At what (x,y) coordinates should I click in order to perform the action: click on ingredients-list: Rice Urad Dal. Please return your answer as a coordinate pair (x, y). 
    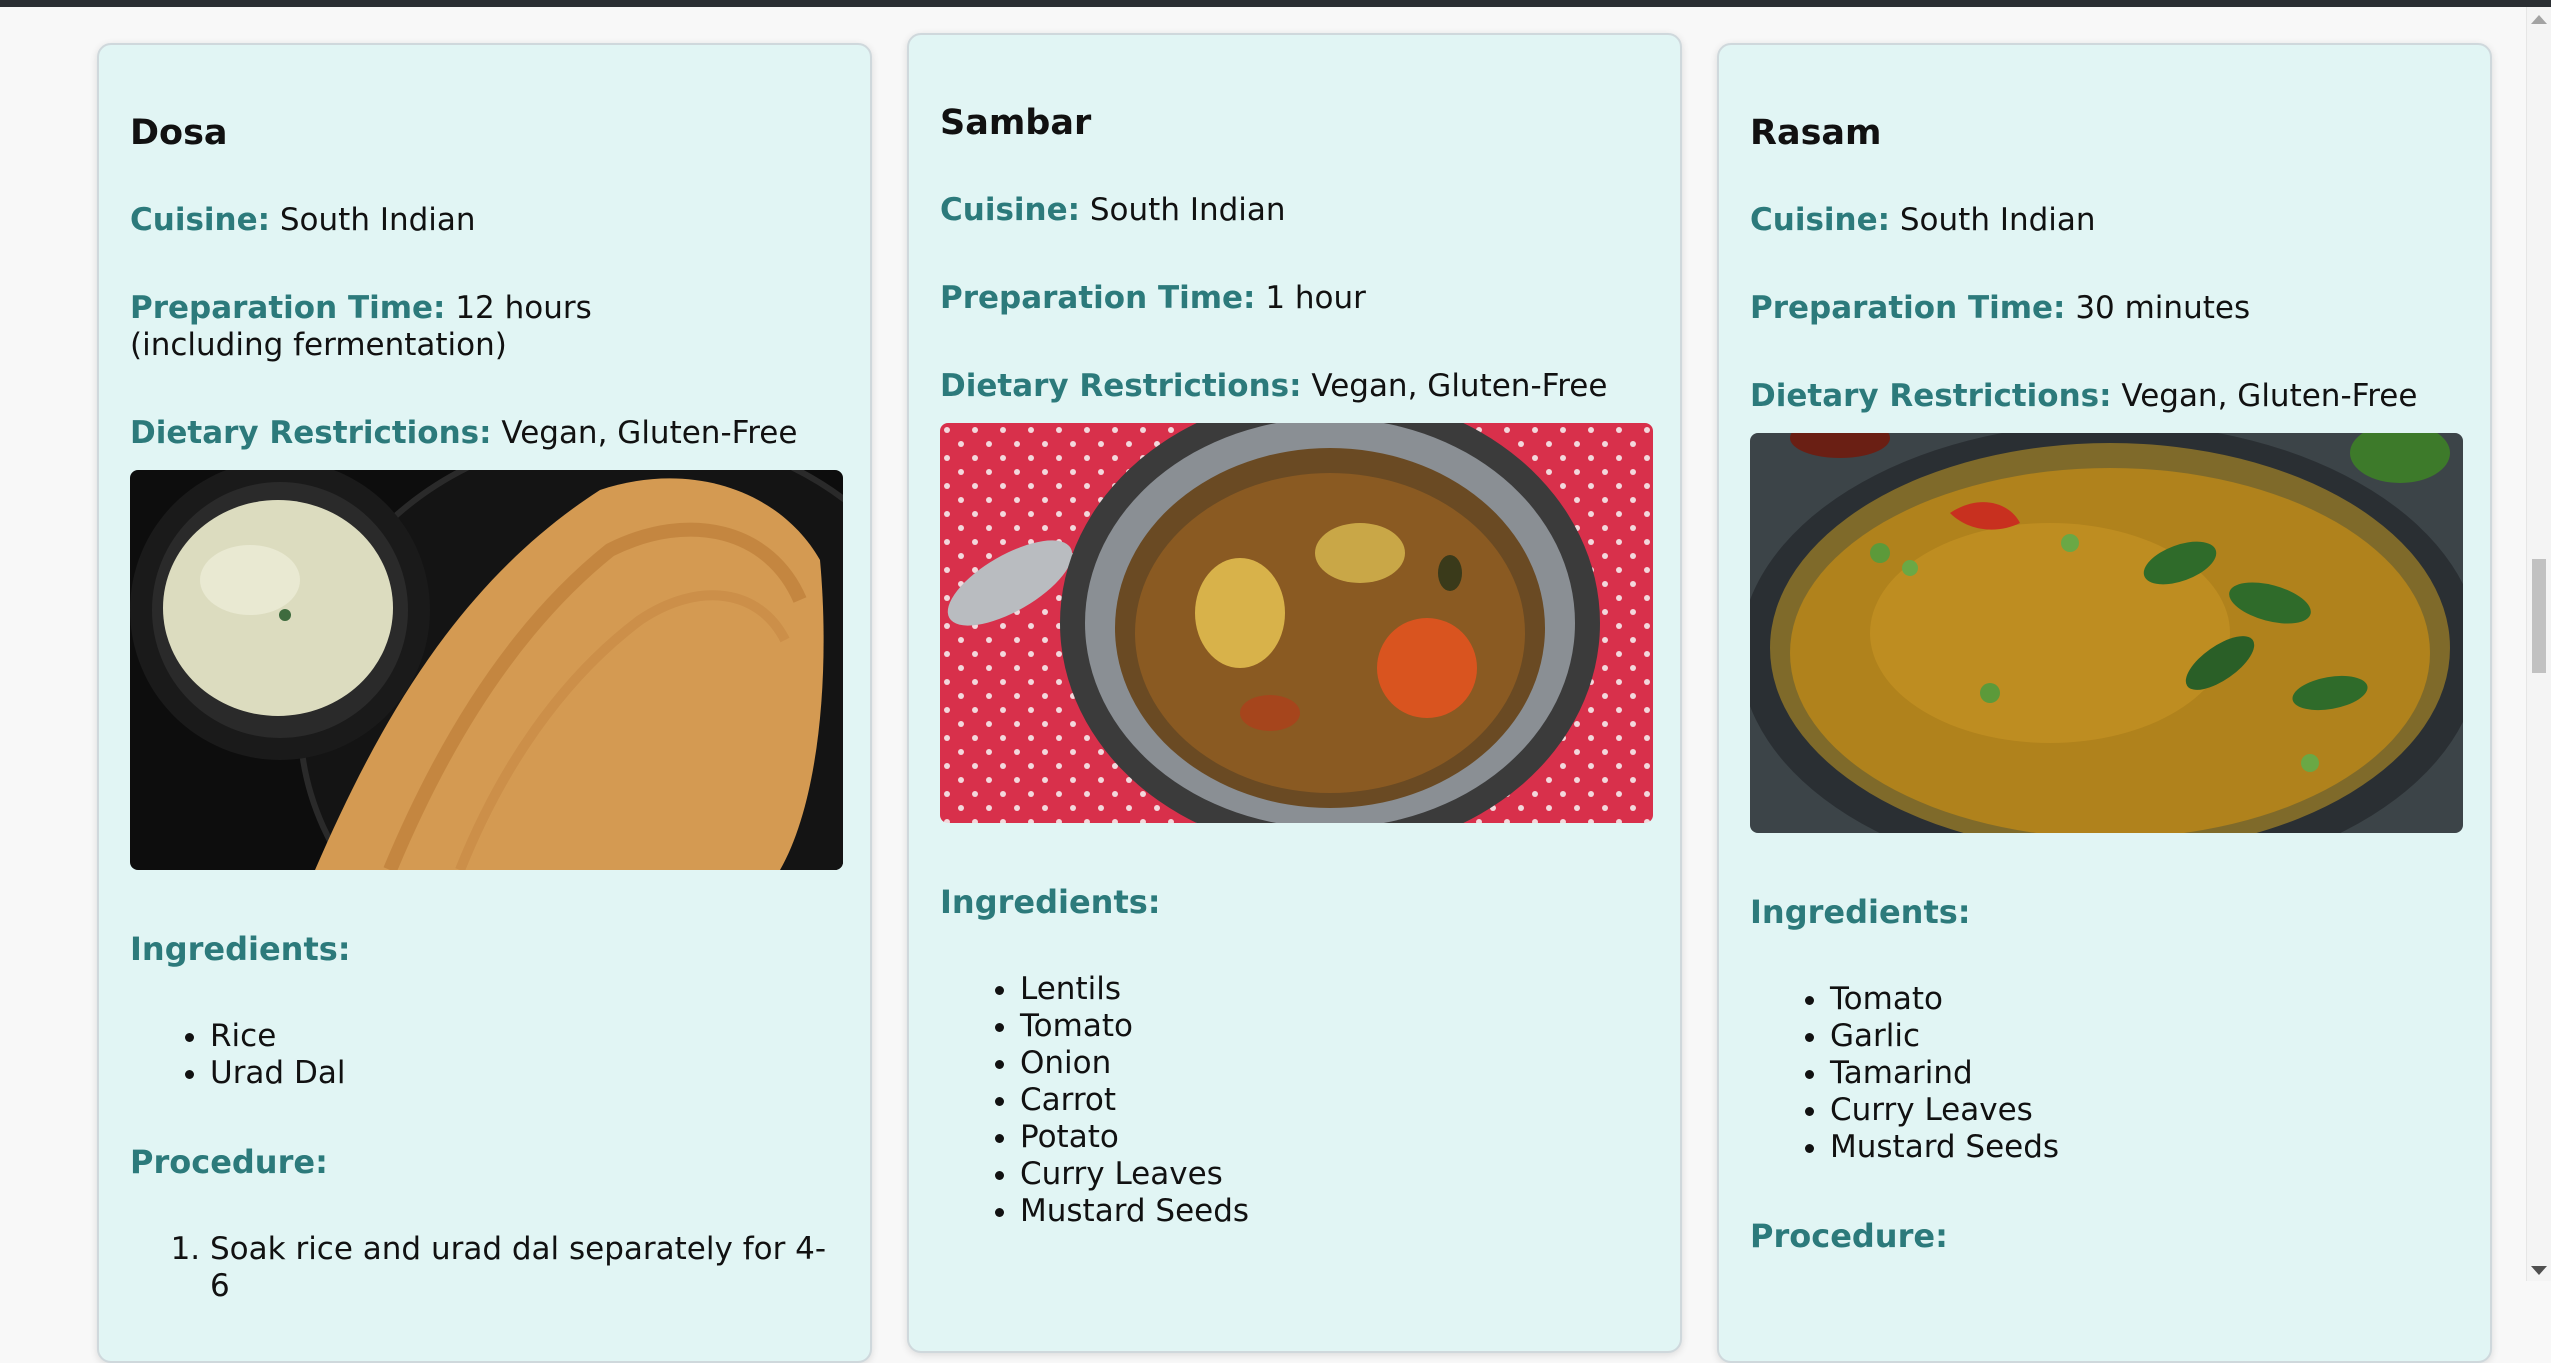
    Looking at the image, I should click on (484, 1055).